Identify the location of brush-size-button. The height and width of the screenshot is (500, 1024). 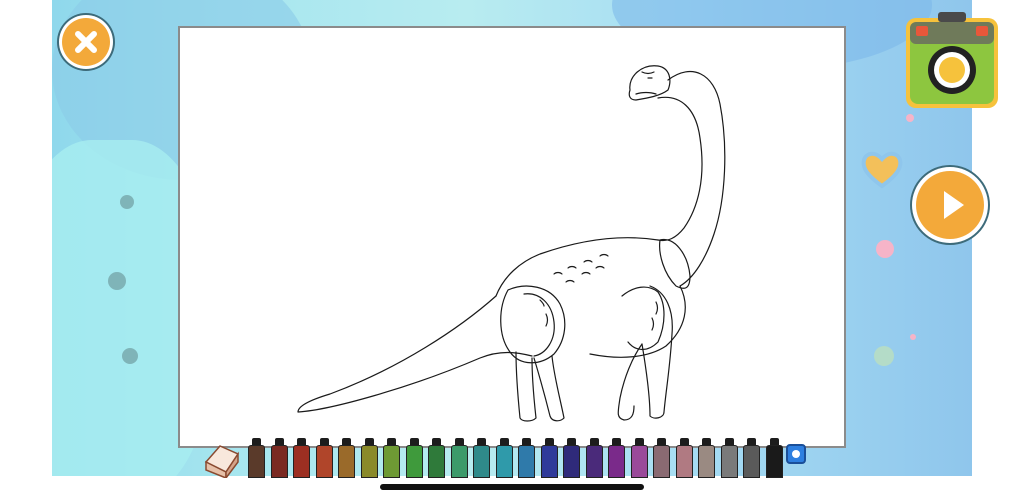
(796, 454).